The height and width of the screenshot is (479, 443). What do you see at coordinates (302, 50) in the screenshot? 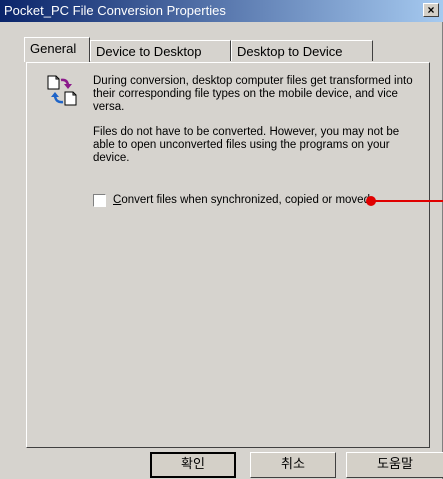
I see `tab-desktop-to-device: Desktop to Device` at bounding box center [302, 50].